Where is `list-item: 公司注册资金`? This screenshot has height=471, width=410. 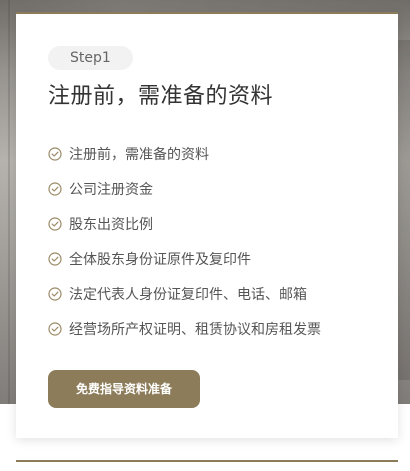 list-item: 公司注册资金 is located at coordinates (184, 188).